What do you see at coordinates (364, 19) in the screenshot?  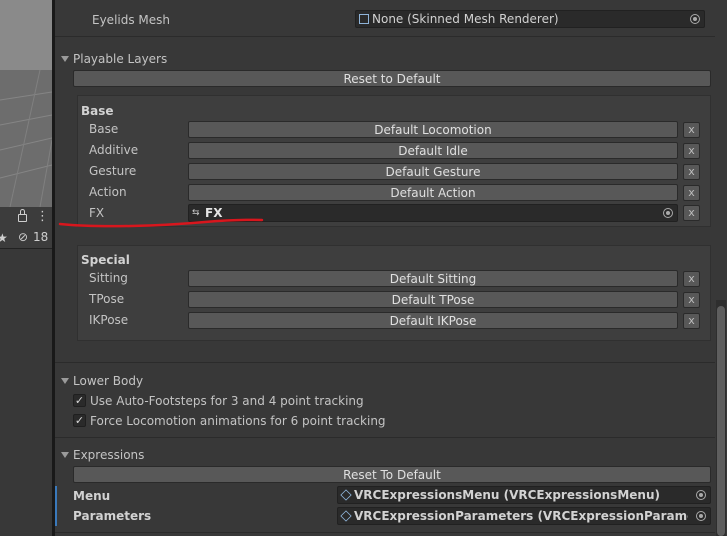 I see `skinned-mesh-icon` at bounding box center [364, 19].